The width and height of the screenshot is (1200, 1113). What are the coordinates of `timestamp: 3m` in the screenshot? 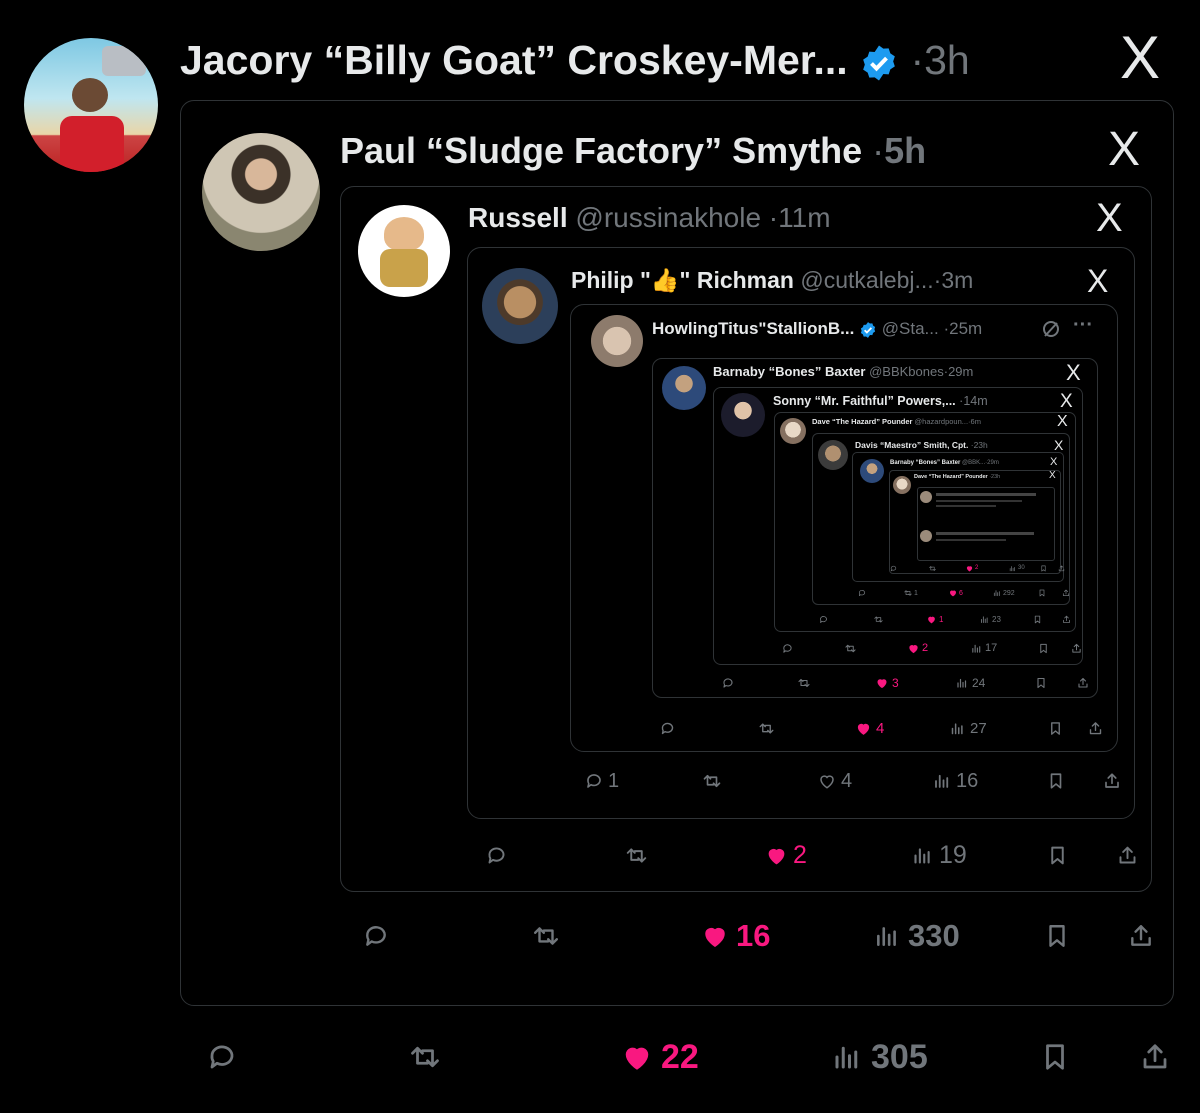 It's located at (957, 280).